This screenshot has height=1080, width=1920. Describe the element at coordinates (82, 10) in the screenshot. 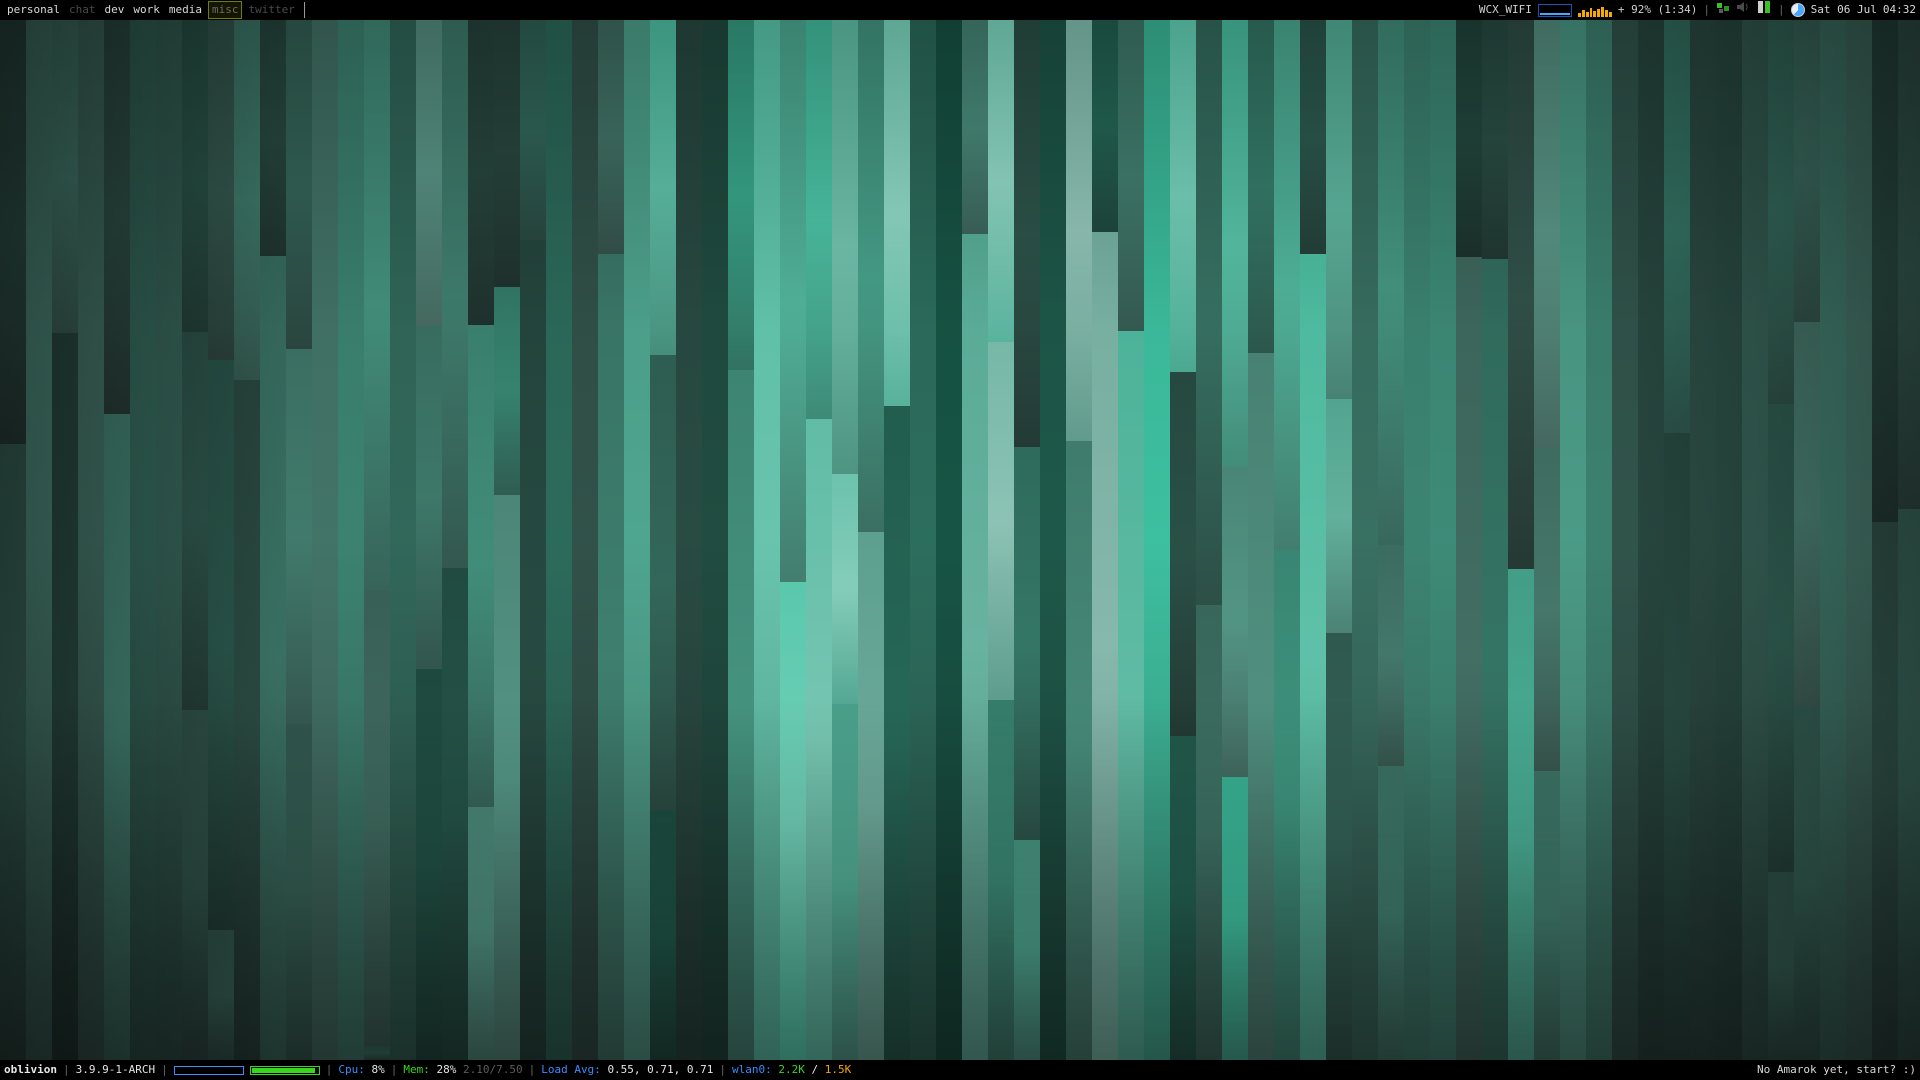

I see `tag-chat: chat` at that location.